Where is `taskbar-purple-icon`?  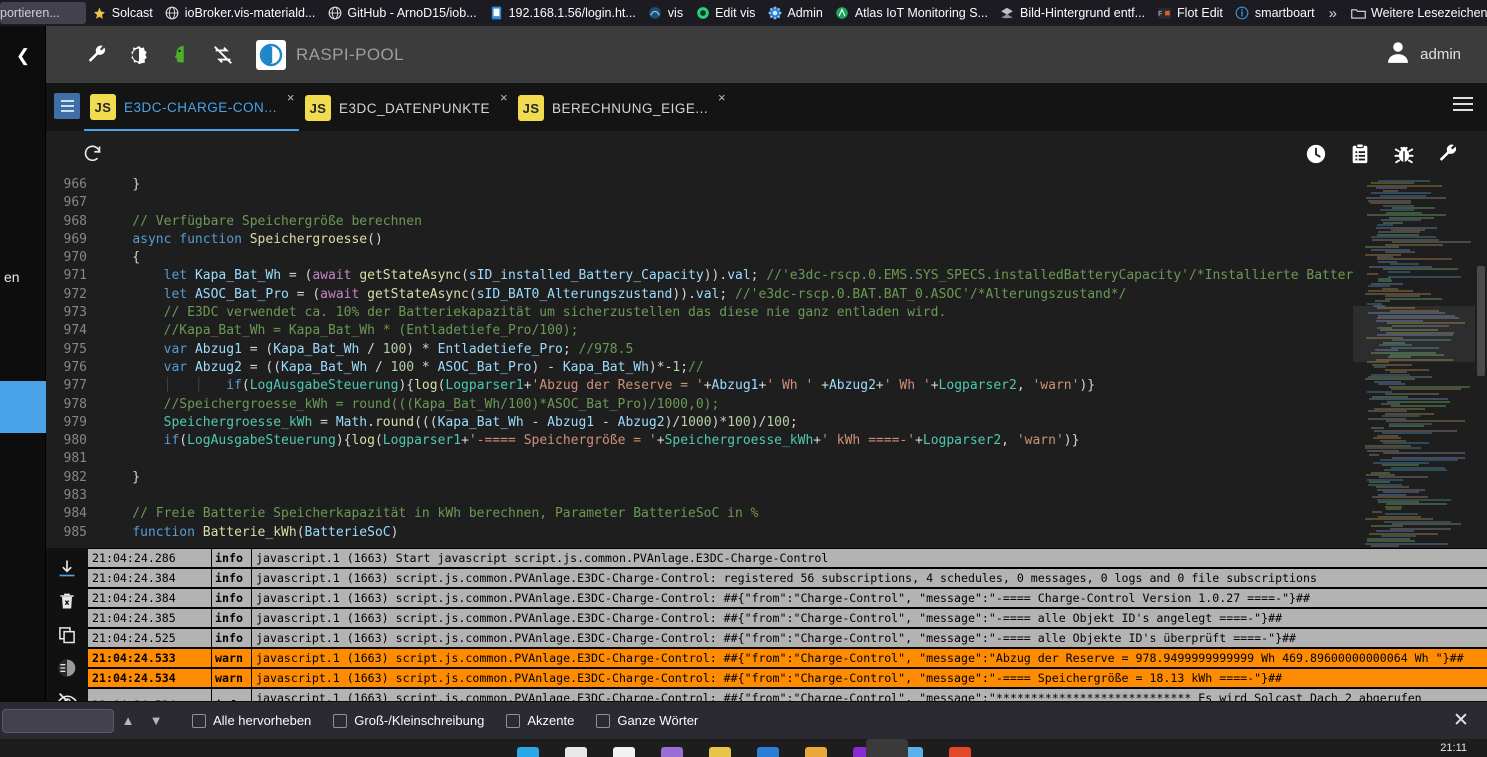
taskbar-purple-icon is located at coordinates (671, 752).